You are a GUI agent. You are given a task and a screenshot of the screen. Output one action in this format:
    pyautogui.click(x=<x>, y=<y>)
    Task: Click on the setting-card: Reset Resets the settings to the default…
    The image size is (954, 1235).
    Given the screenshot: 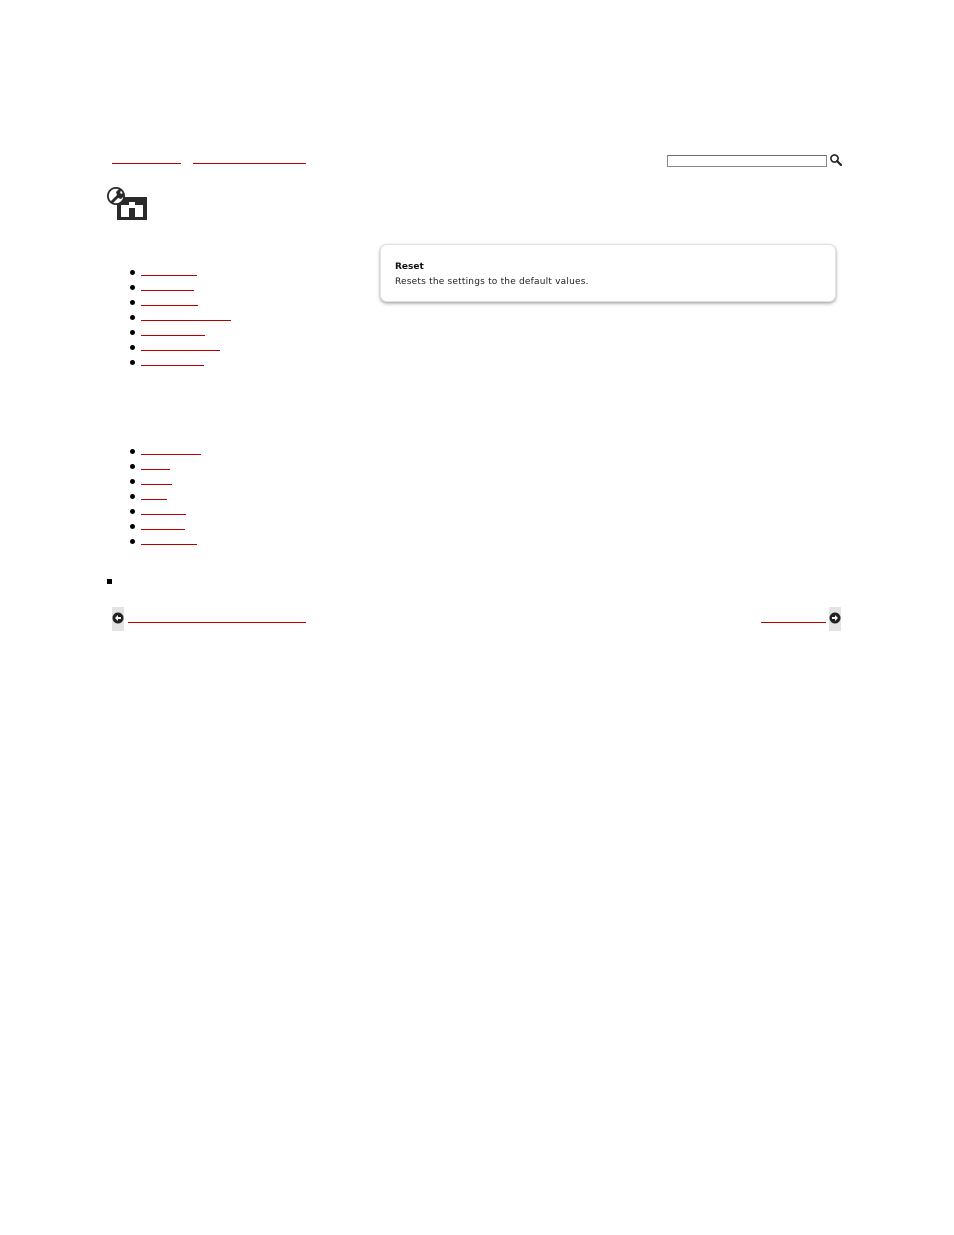 What is the action you would take?
    pyautogui.click(x=608, y=273)
    